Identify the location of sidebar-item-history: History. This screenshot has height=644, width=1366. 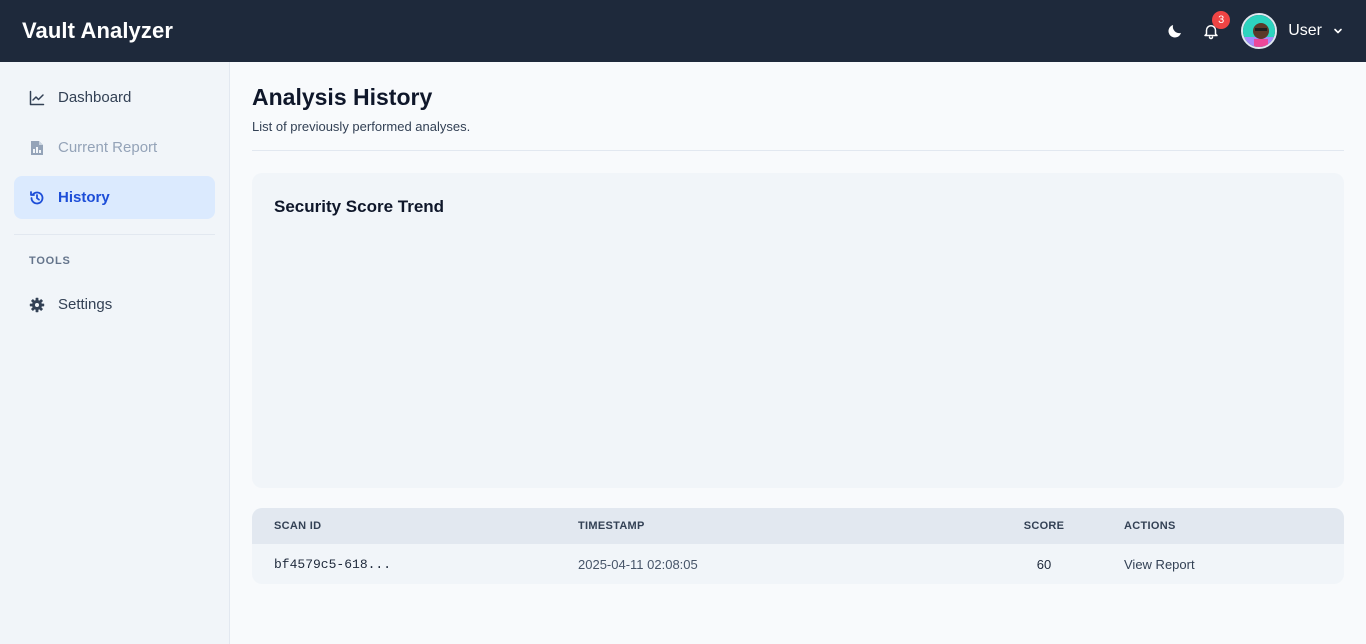
(114, 197).